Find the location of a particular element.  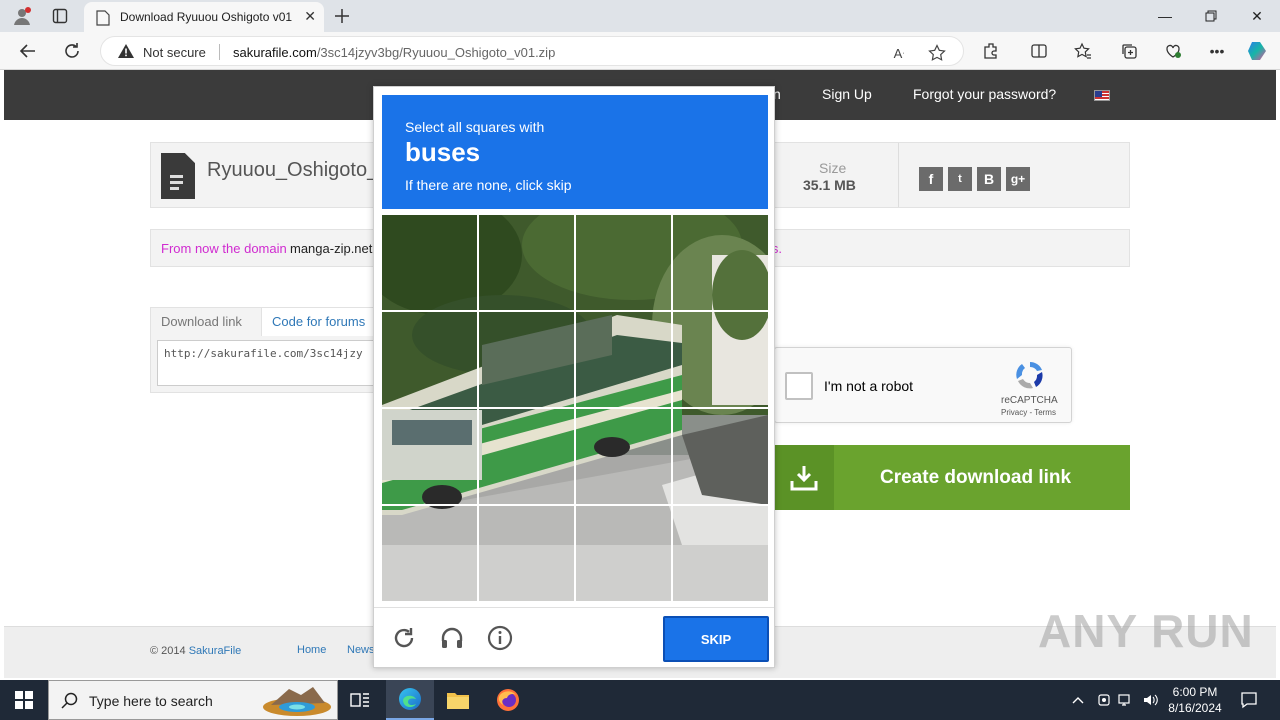

favorite-star-icon is located at coordinates (937, 53).